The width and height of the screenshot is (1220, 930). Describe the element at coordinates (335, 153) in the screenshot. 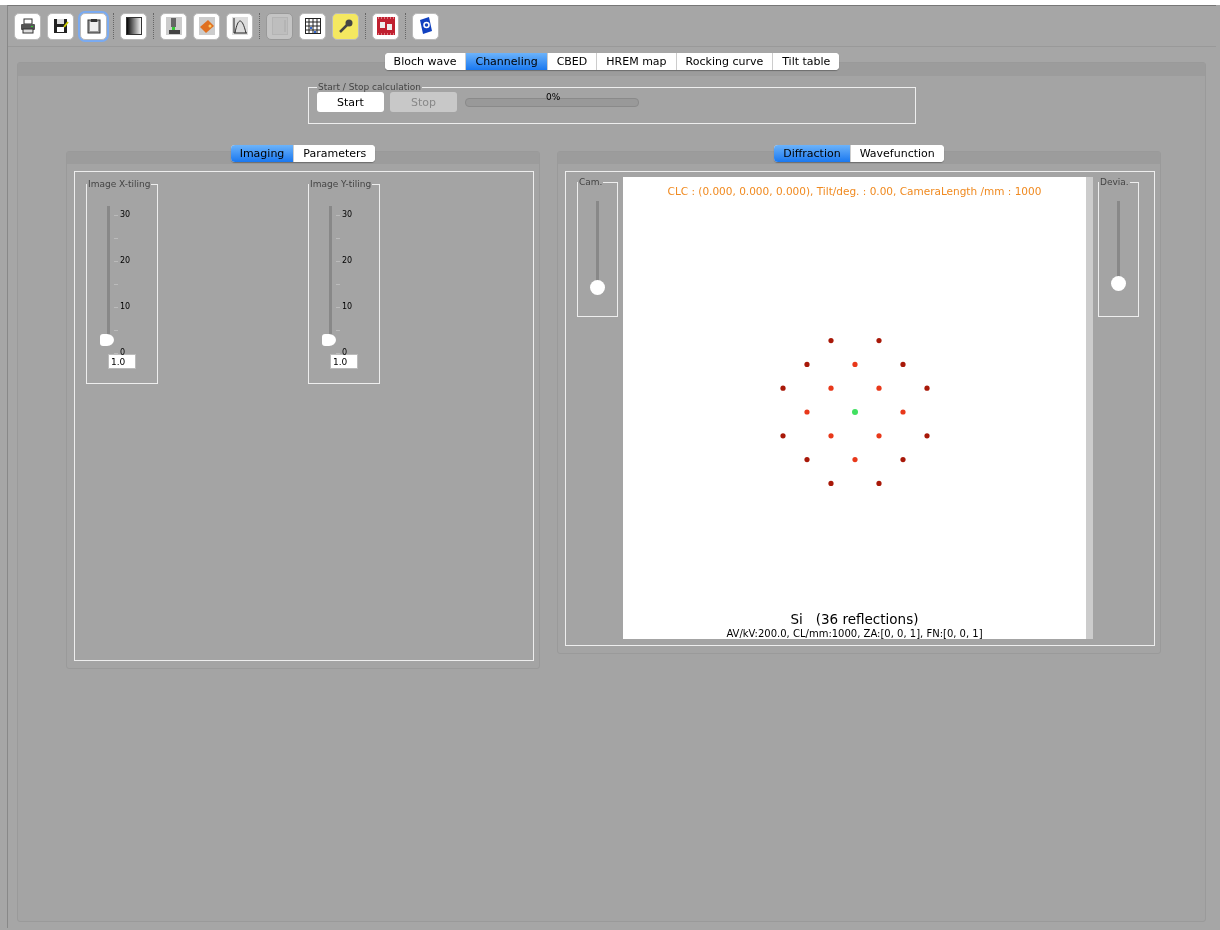

I see `tab: Parameters` at that location.